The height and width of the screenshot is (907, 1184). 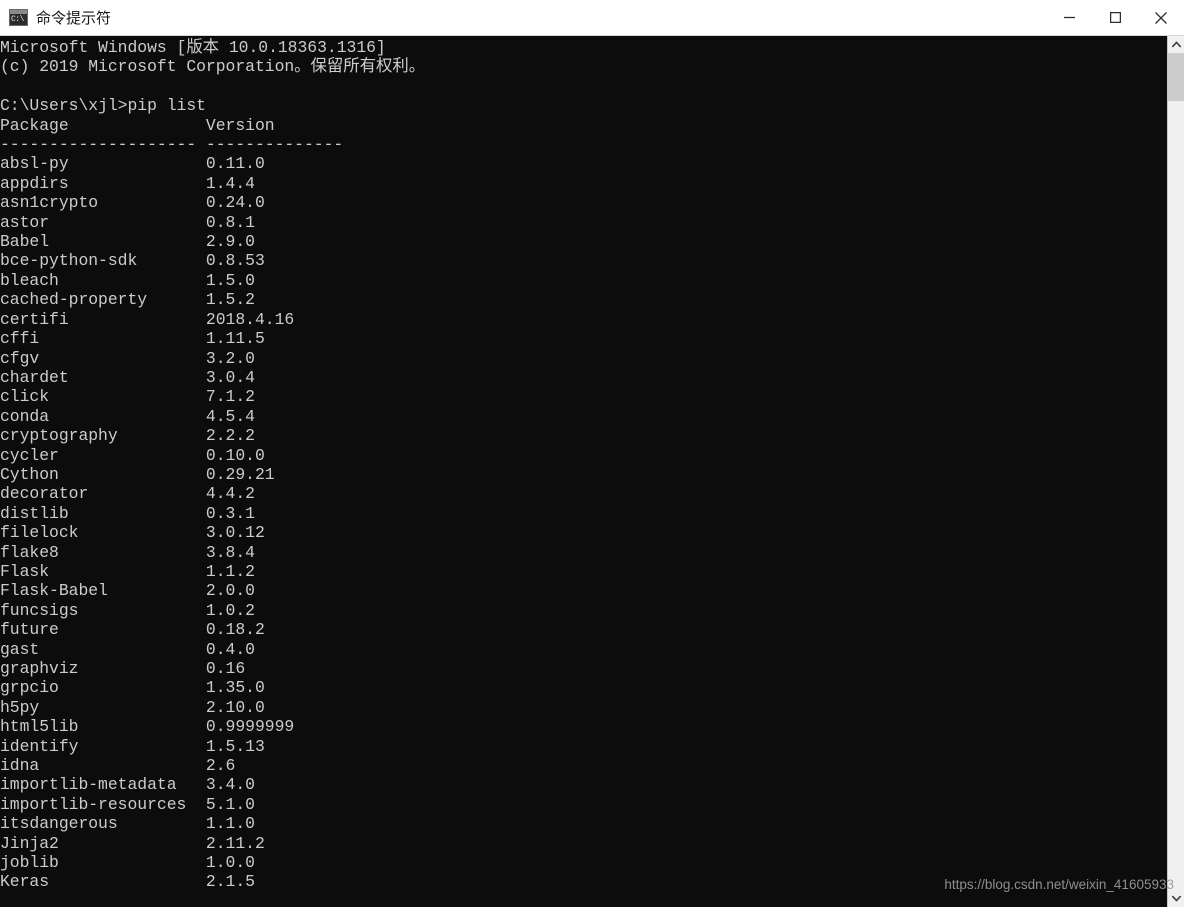 I want to click on package-row: chardet 3.0.4, so click(x=127, y=377).